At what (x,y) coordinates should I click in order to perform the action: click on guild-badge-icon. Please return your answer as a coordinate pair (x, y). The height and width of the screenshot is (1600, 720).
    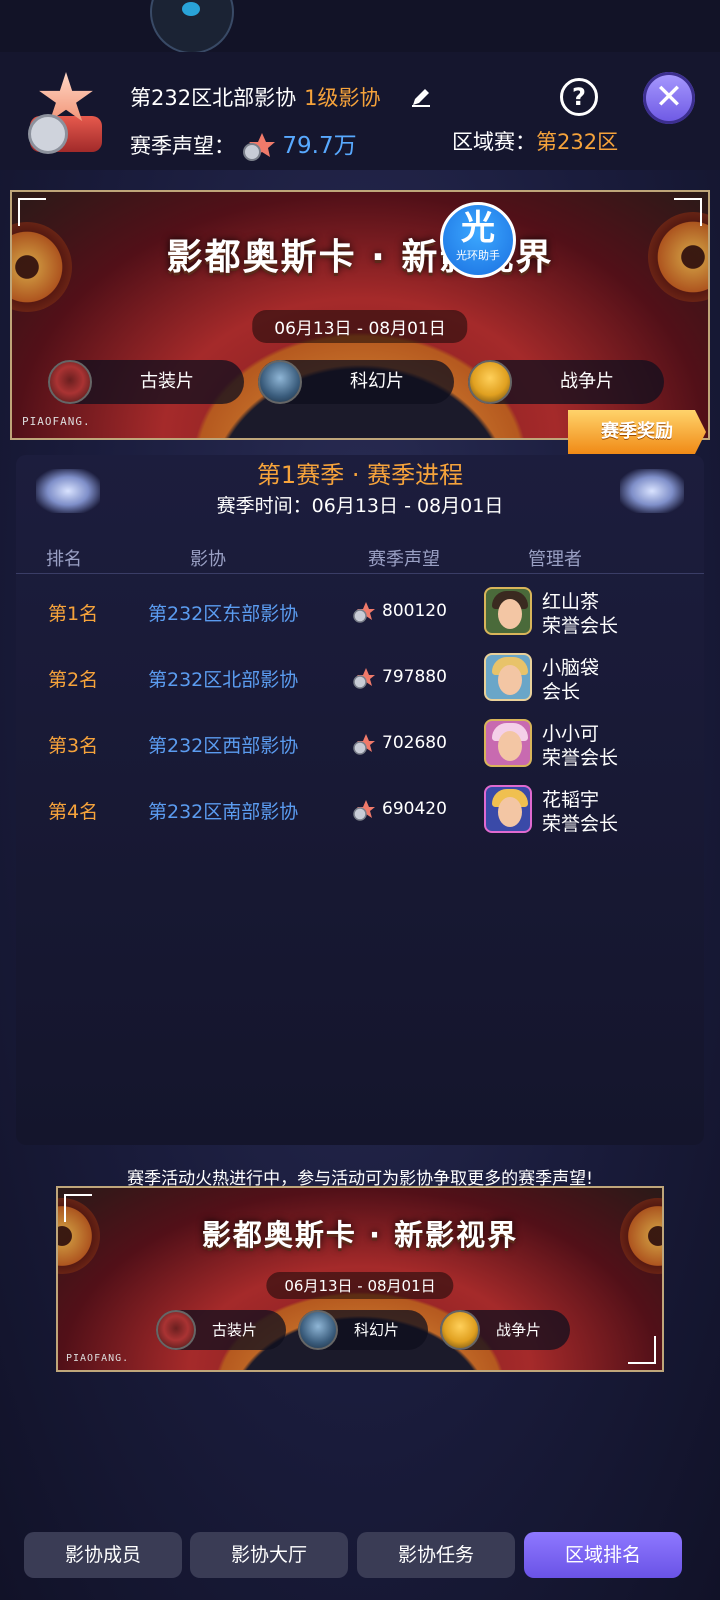
    Looking at the image, I should click on (66, 114).